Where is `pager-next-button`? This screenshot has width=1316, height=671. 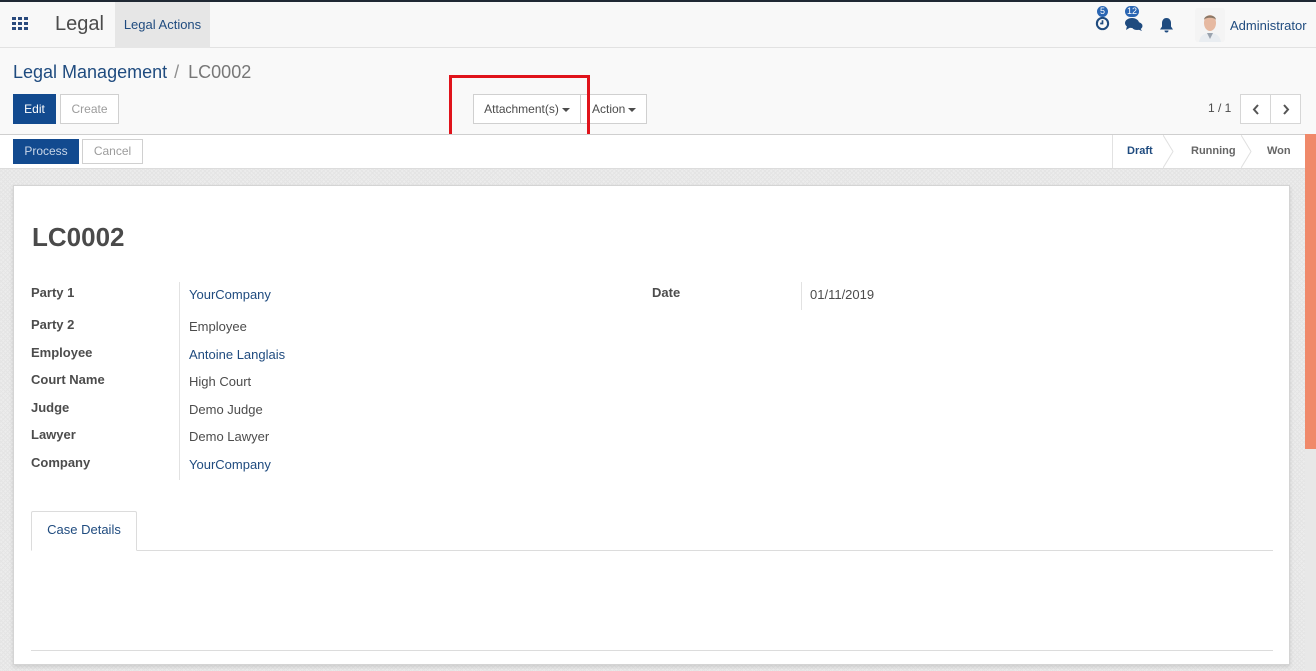
pager-next-button is located at coordinates (1285, 109).